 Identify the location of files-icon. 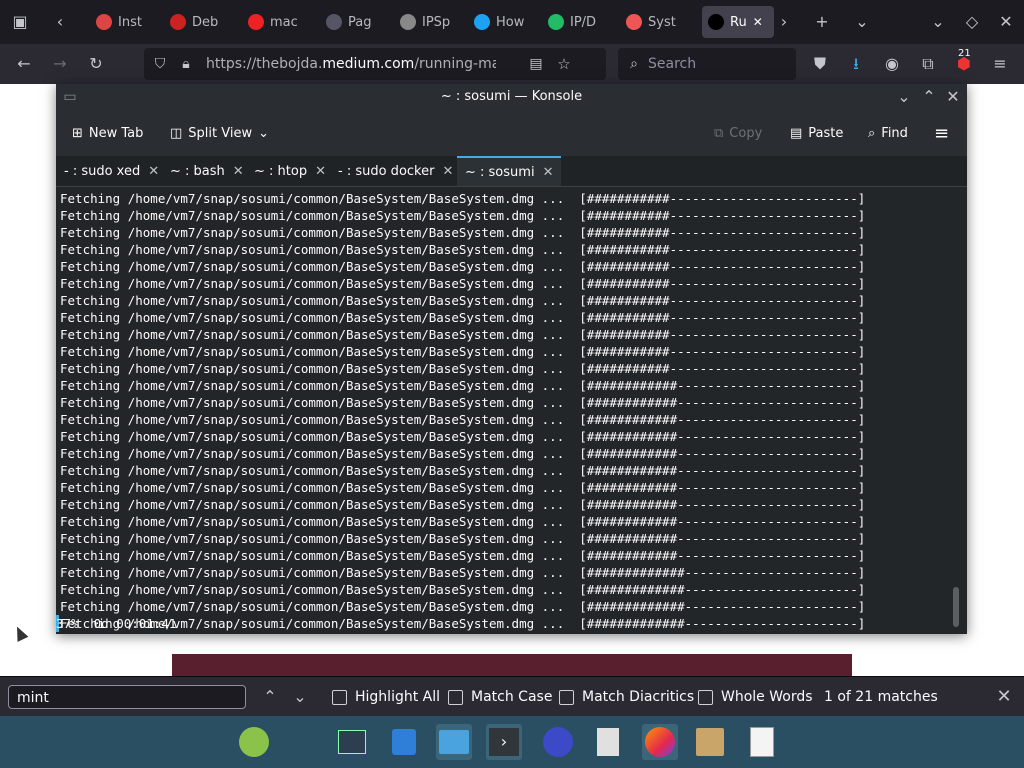
(454, 742).